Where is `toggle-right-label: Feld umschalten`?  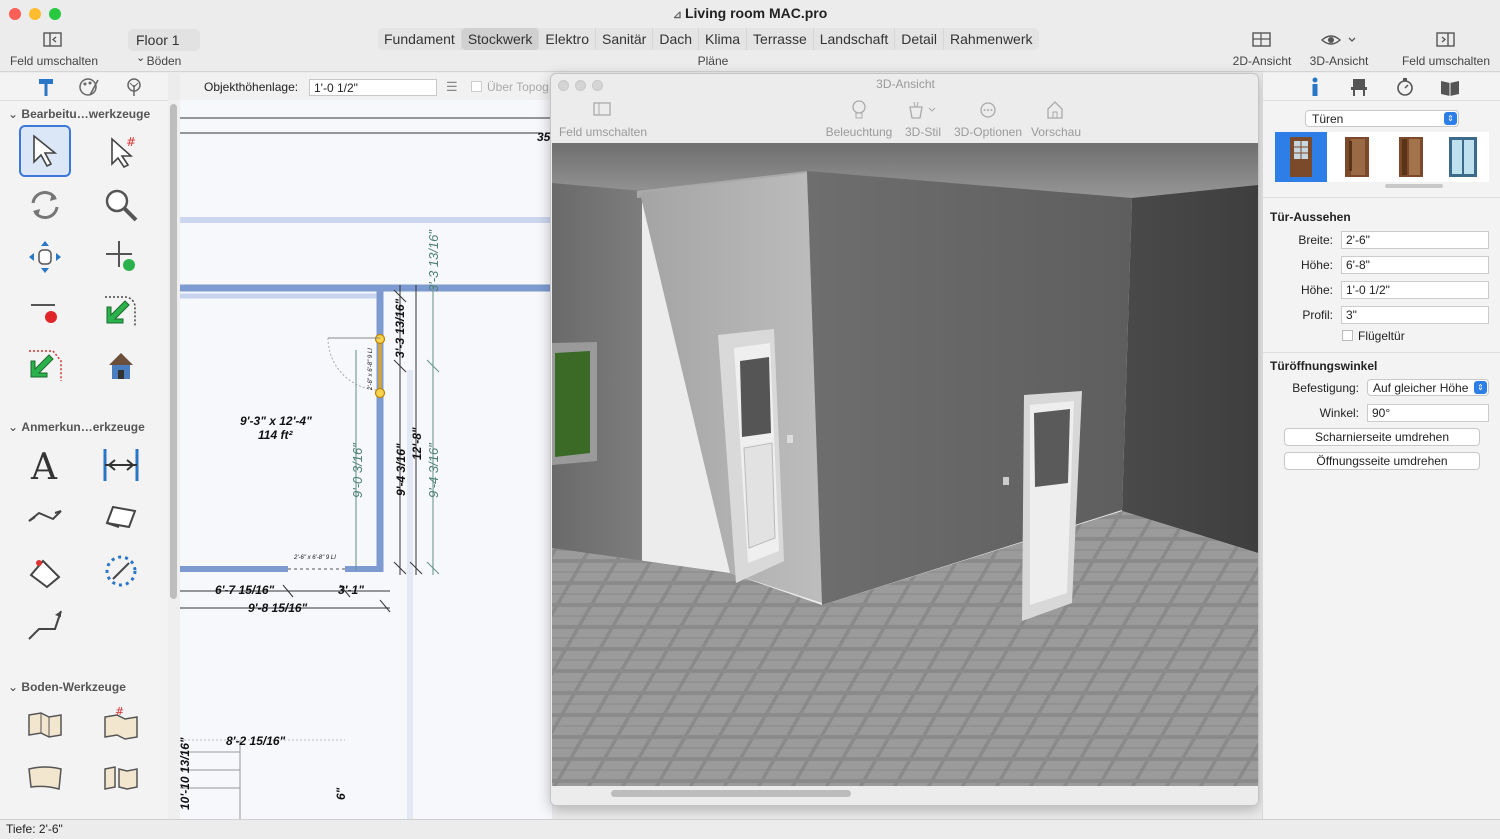
toggle-right-label: Feld umschalten is located at coordinates (1446, 61).